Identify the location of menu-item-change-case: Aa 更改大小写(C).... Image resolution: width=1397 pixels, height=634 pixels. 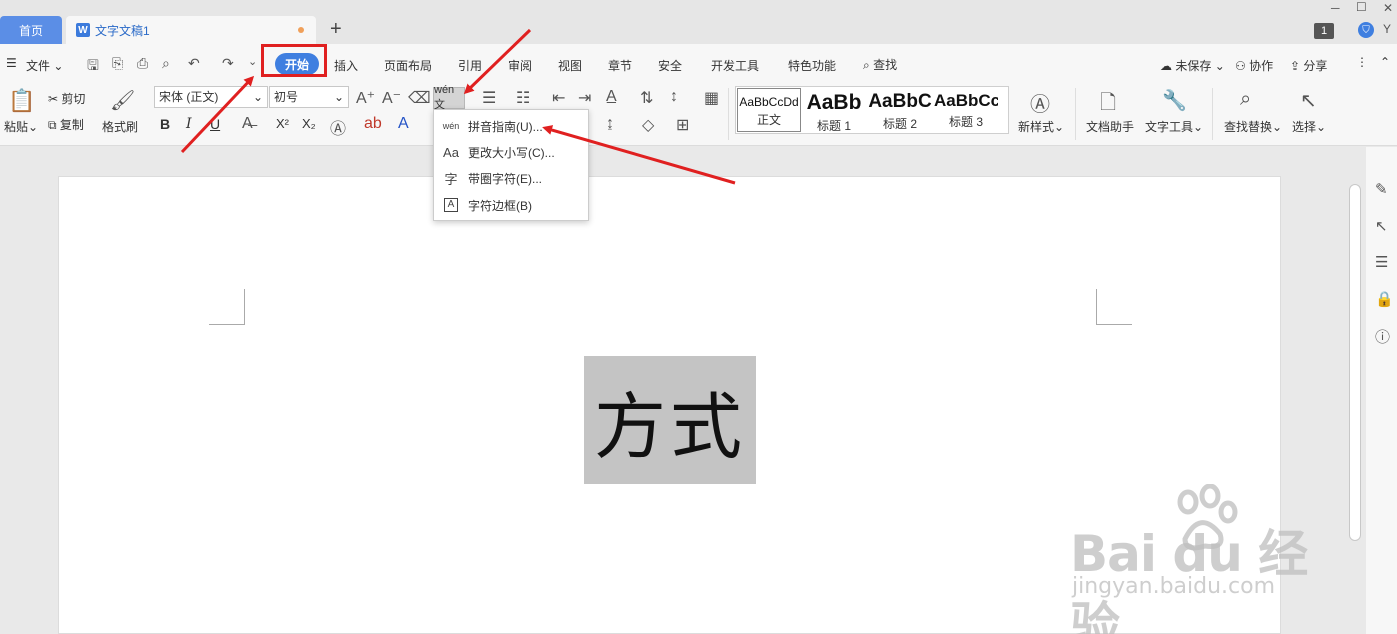
(511, 152).